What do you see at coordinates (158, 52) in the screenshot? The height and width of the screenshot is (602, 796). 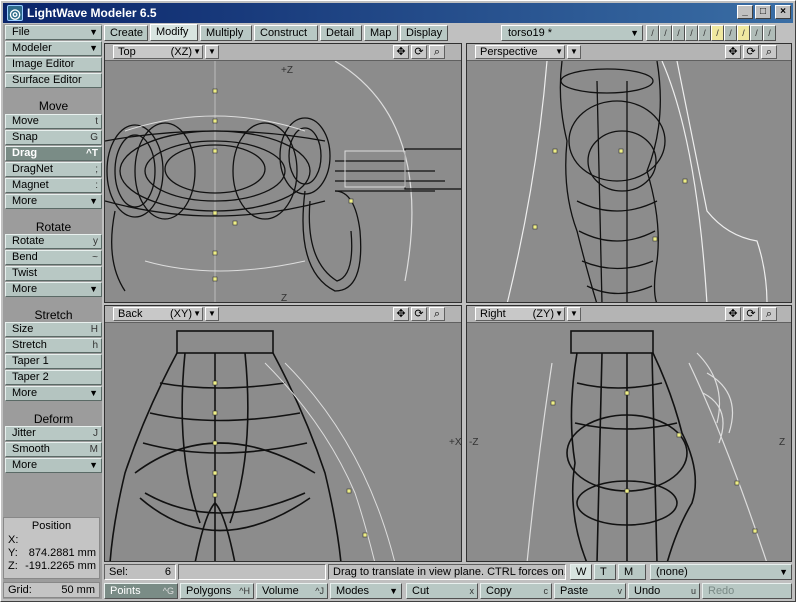 I see `view-type-selector: Top (XZ) ▼` at bounding box center [158, 52].